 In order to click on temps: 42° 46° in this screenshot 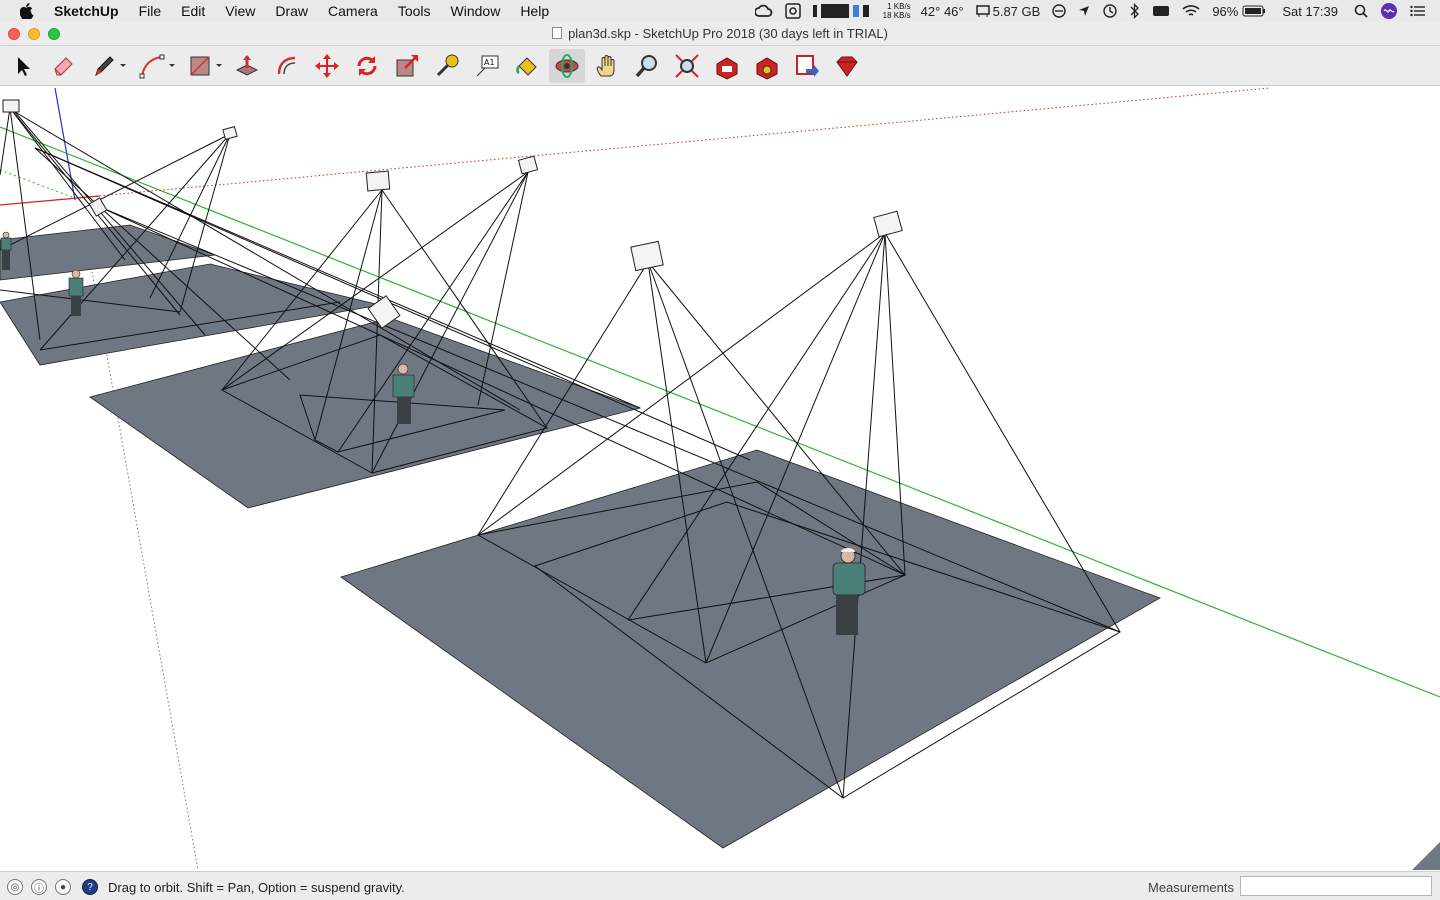, I will do `click(942, 11)`.